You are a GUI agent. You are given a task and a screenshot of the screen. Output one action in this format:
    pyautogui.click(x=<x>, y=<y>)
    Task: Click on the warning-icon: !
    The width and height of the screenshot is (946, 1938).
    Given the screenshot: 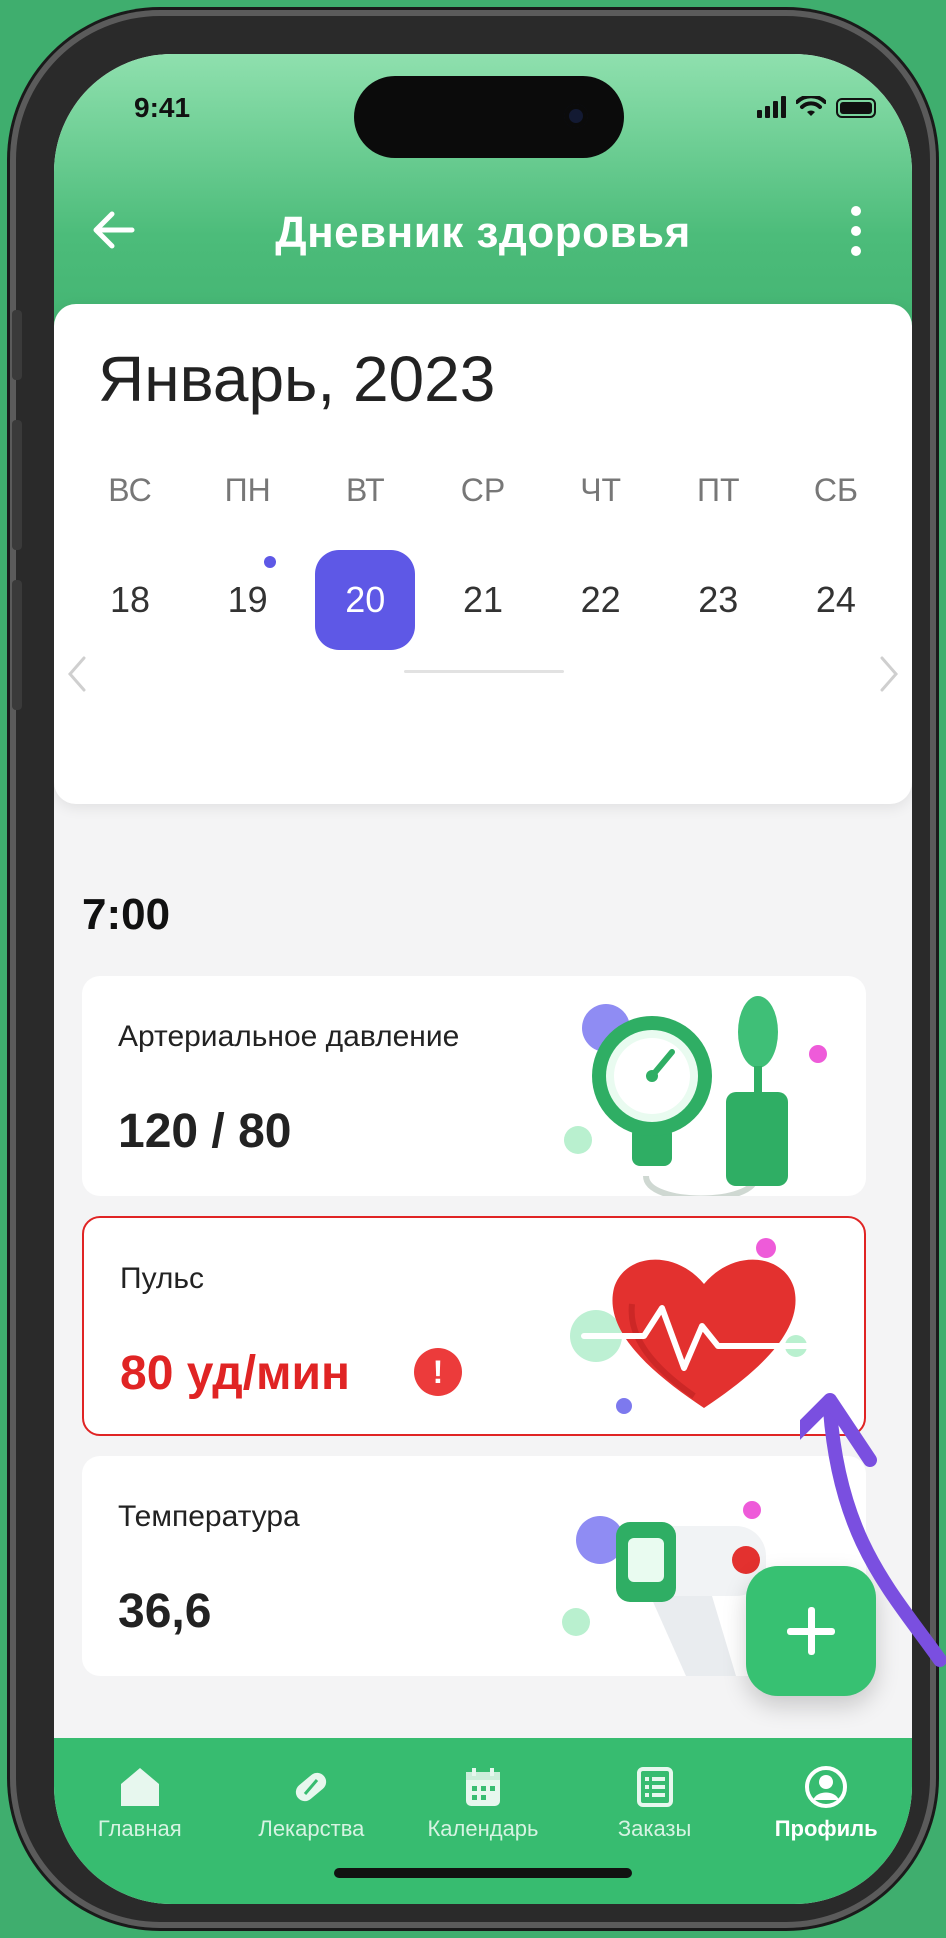 What is the action you would take?
    pyautogui.click(x=438, y=1372)
    